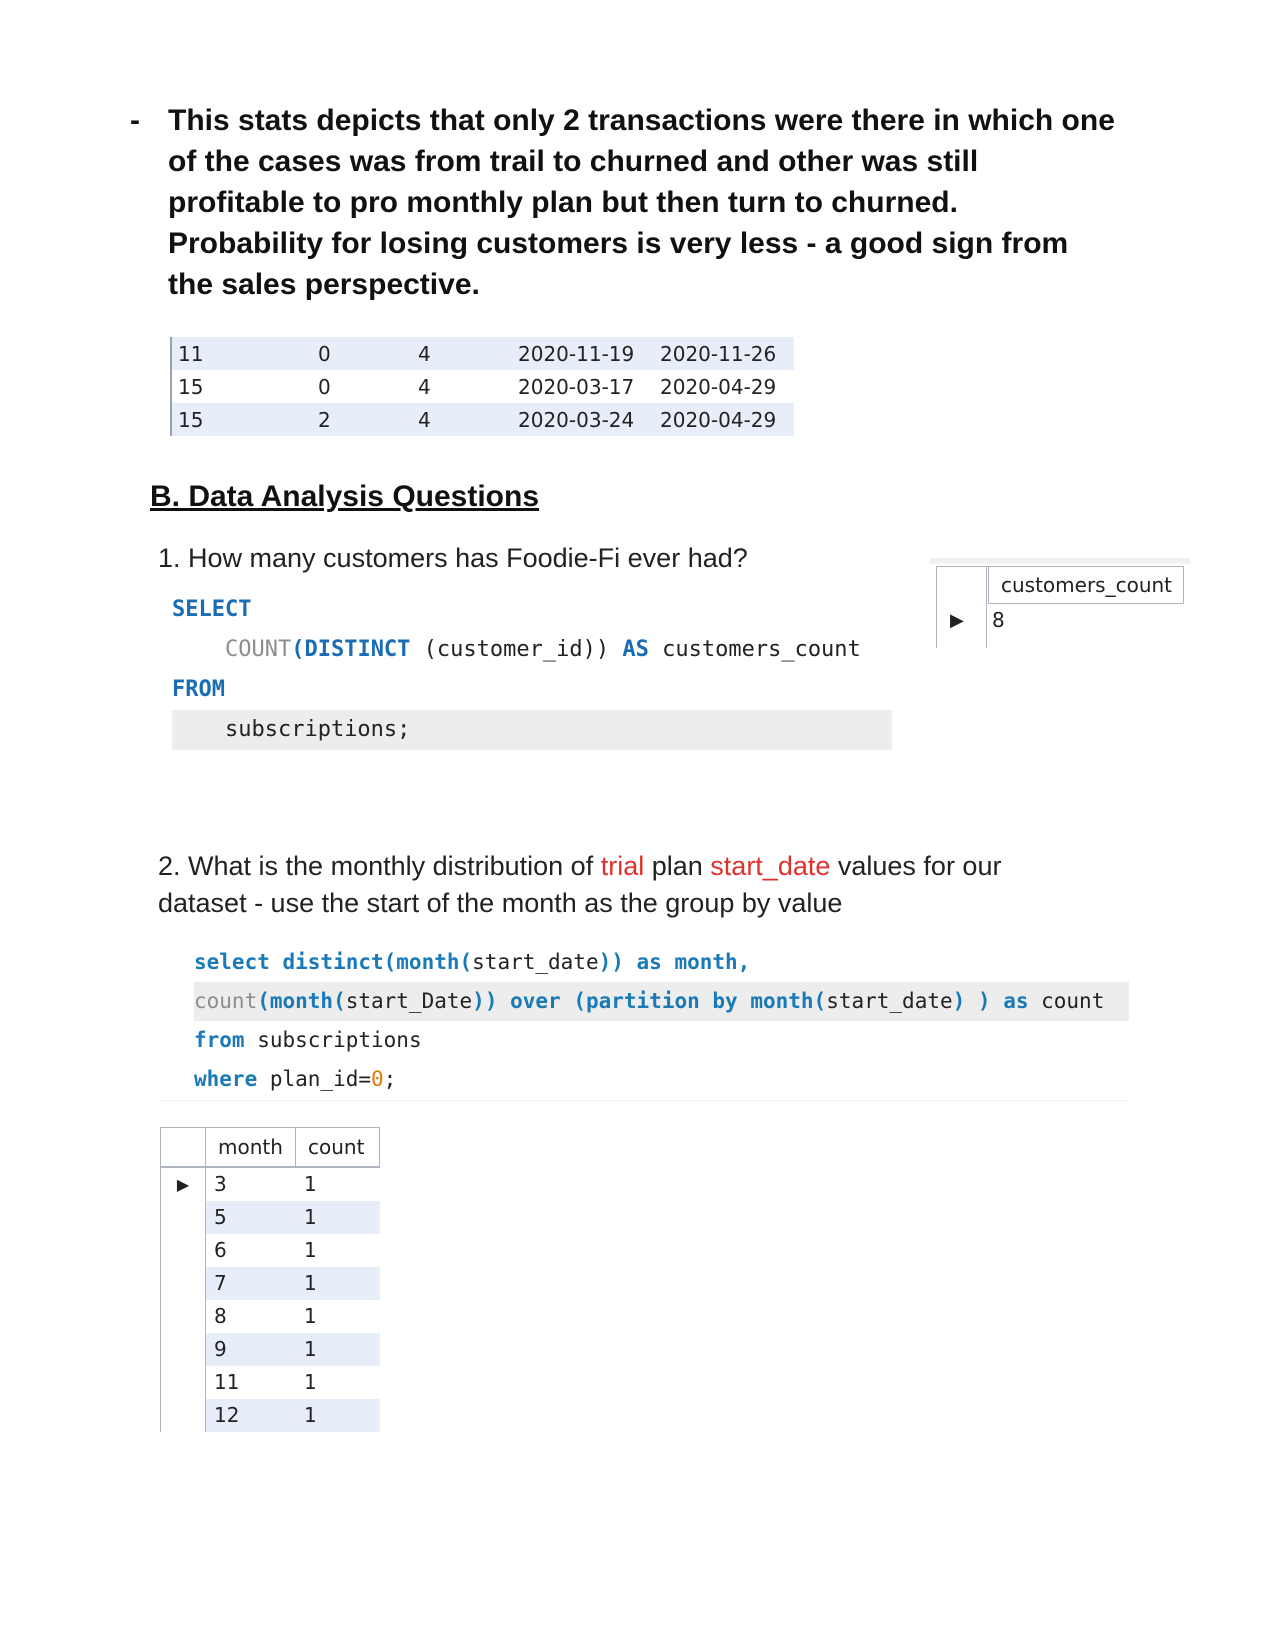 The image size is (1275, 1650). What do you see at coordinates (754, 649) in the screenshot?
I see `sql-alias: customers_count` at bounding box center [754, 649].